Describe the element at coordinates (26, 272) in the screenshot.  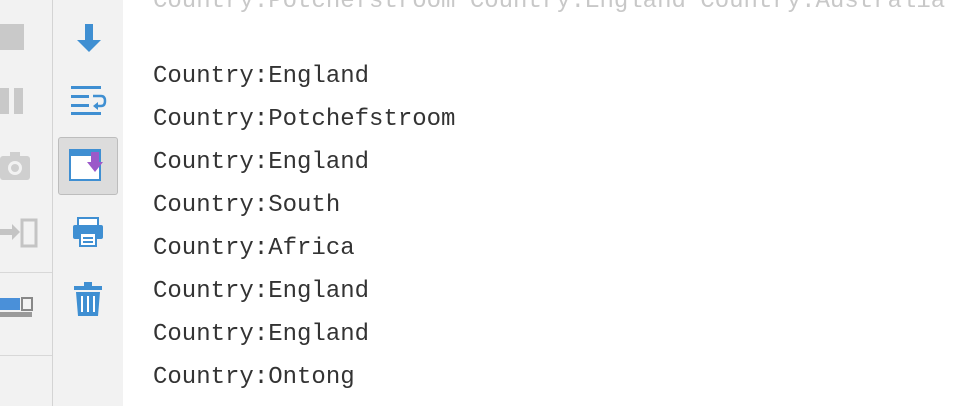
I see `toolbar-separator` at that location.